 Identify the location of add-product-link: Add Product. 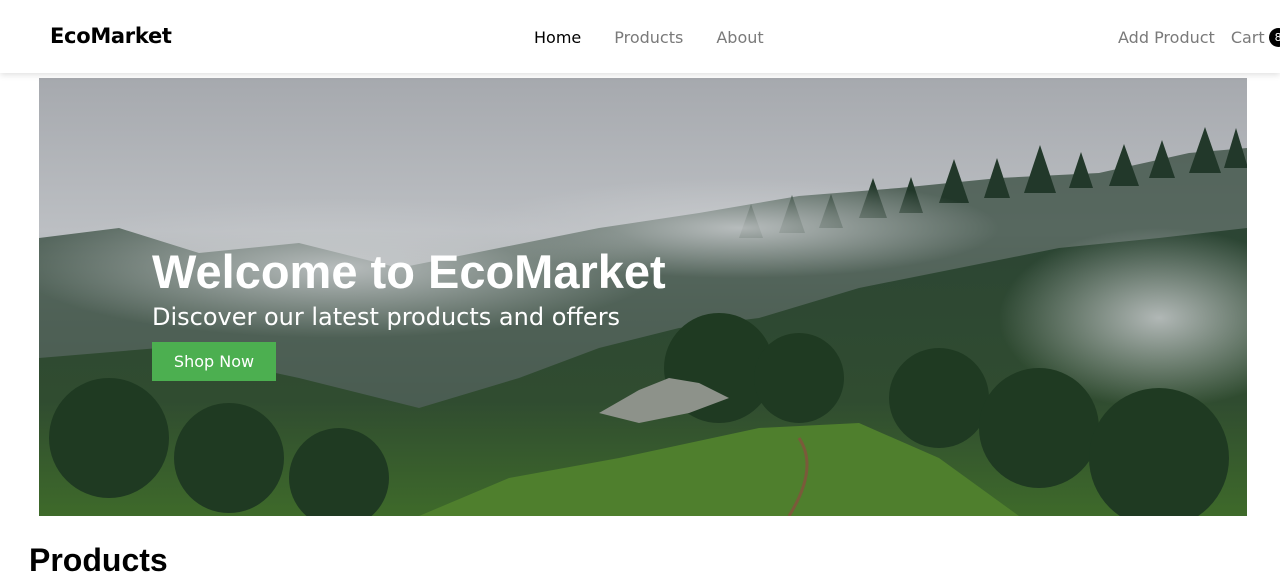
(1166, 37).